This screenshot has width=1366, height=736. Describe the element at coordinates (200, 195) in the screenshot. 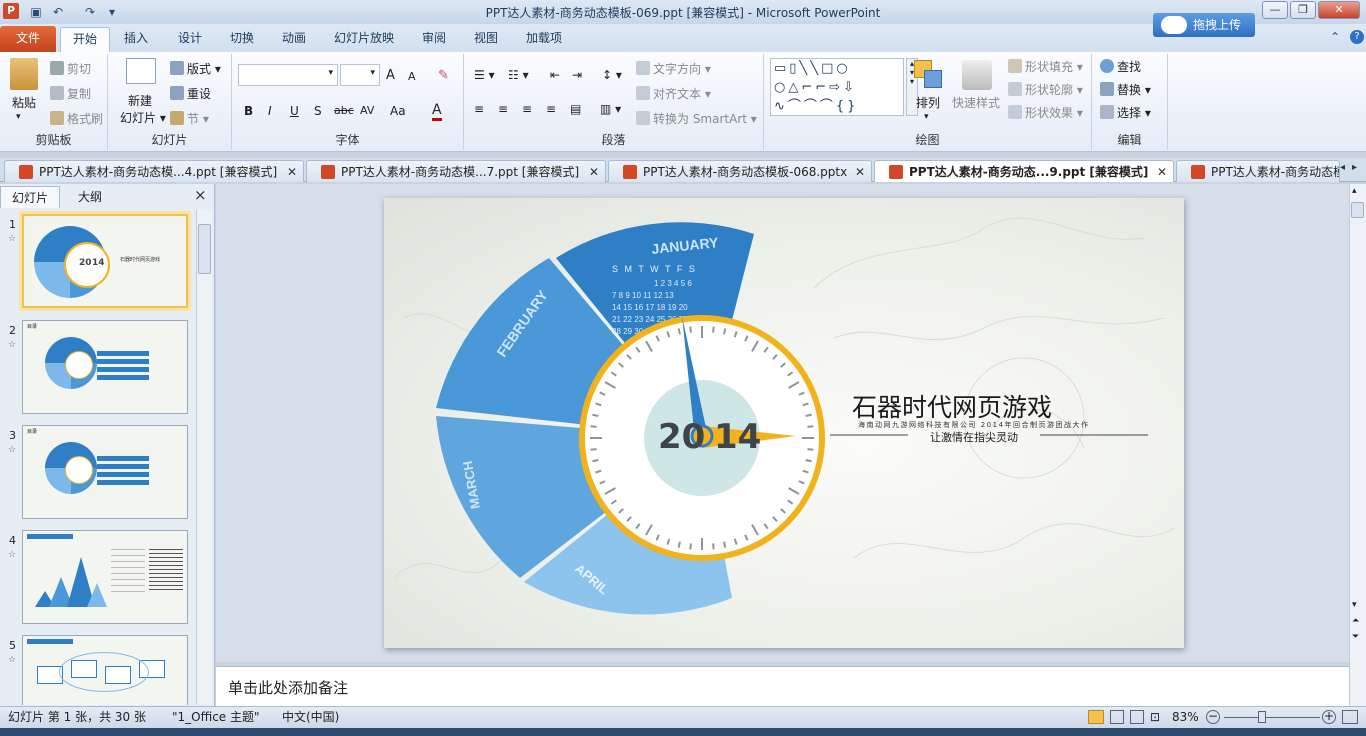

I see `close-panel-icon: ×` at that location.